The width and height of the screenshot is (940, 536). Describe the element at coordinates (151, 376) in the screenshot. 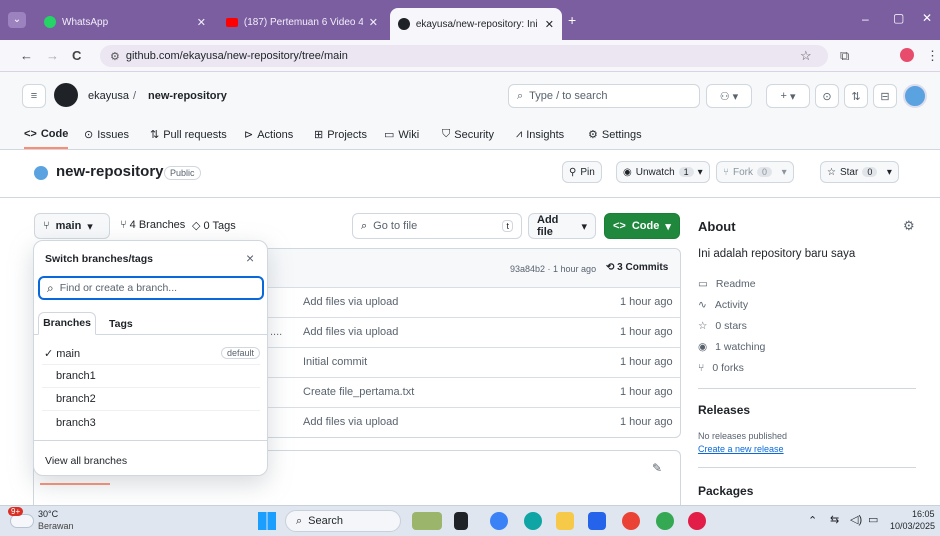

I see `branch-item-branch1: branch1` at that location.